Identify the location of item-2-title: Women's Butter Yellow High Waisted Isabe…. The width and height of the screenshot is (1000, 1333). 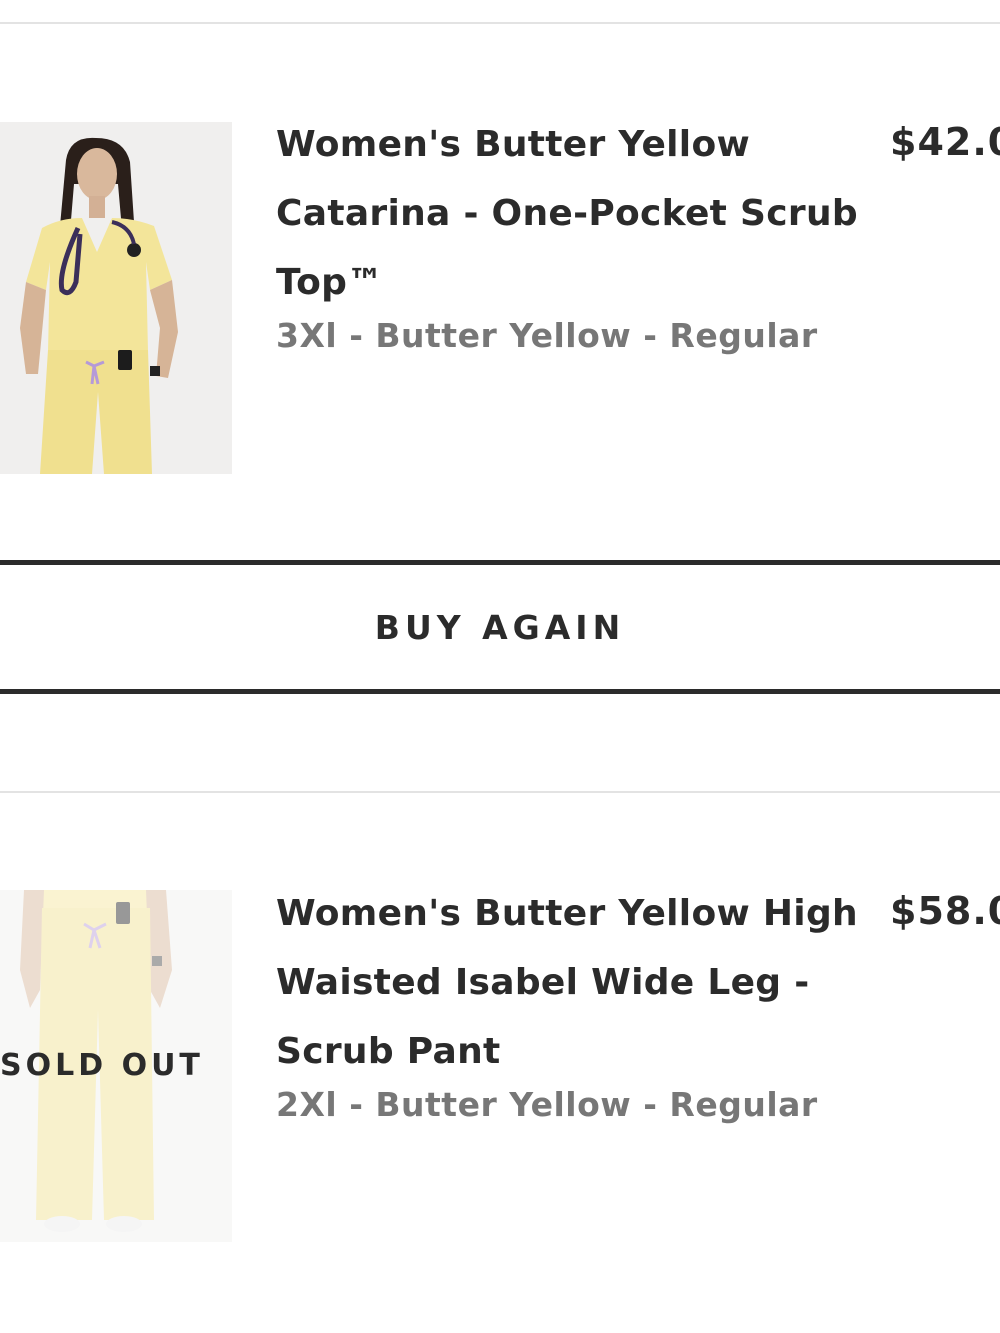
(571, 982).